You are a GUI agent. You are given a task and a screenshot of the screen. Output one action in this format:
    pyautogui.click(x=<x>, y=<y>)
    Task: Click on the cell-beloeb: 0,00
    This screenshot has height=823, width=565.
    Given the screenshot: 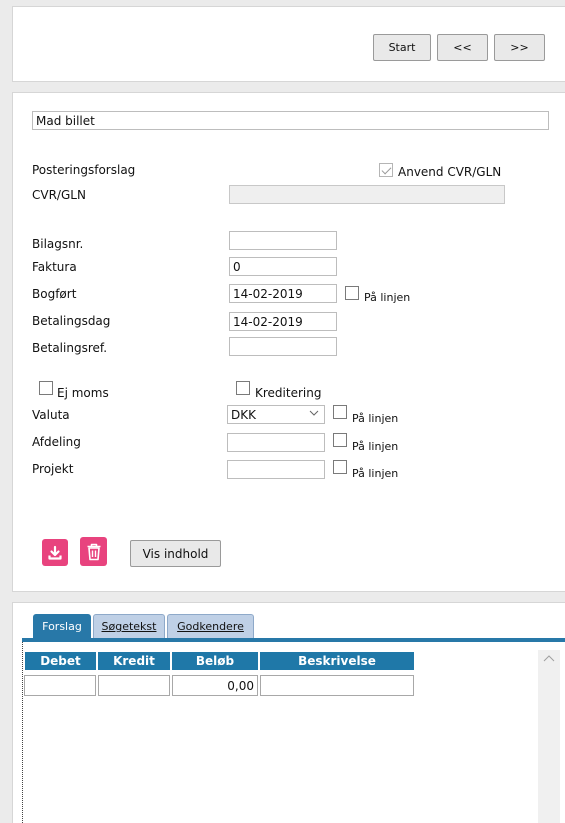 What is the action you would take?
    pyautogui.click(x=215, y=685)
    